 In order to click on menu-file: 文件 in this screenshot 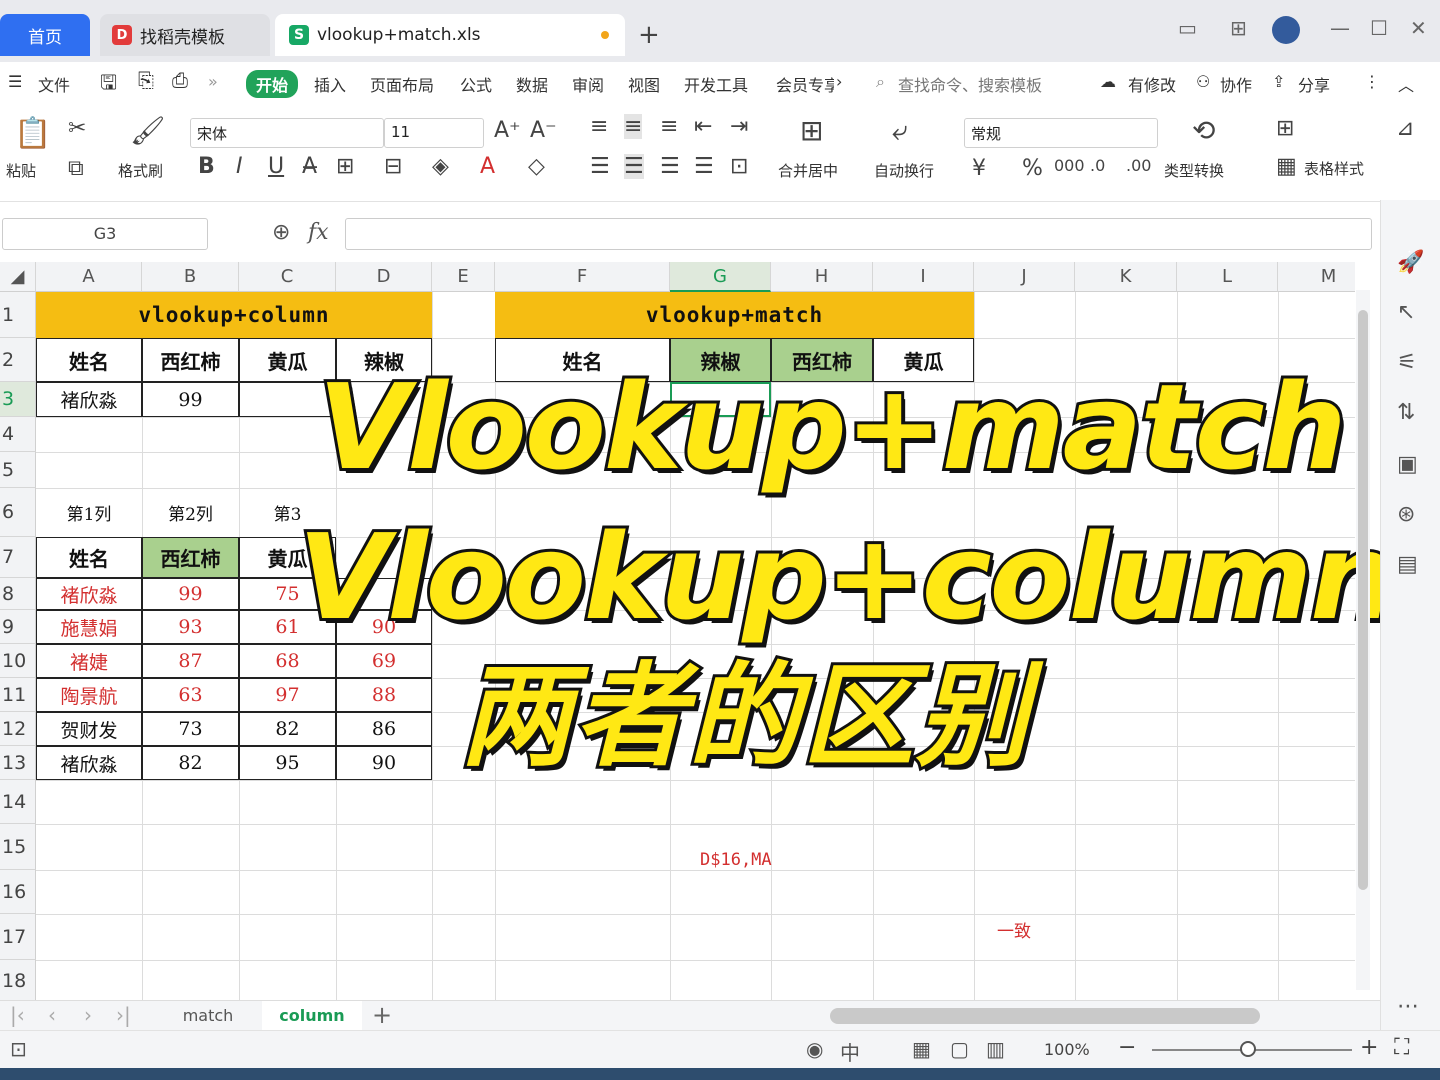, I will do `click(54, 84)`.